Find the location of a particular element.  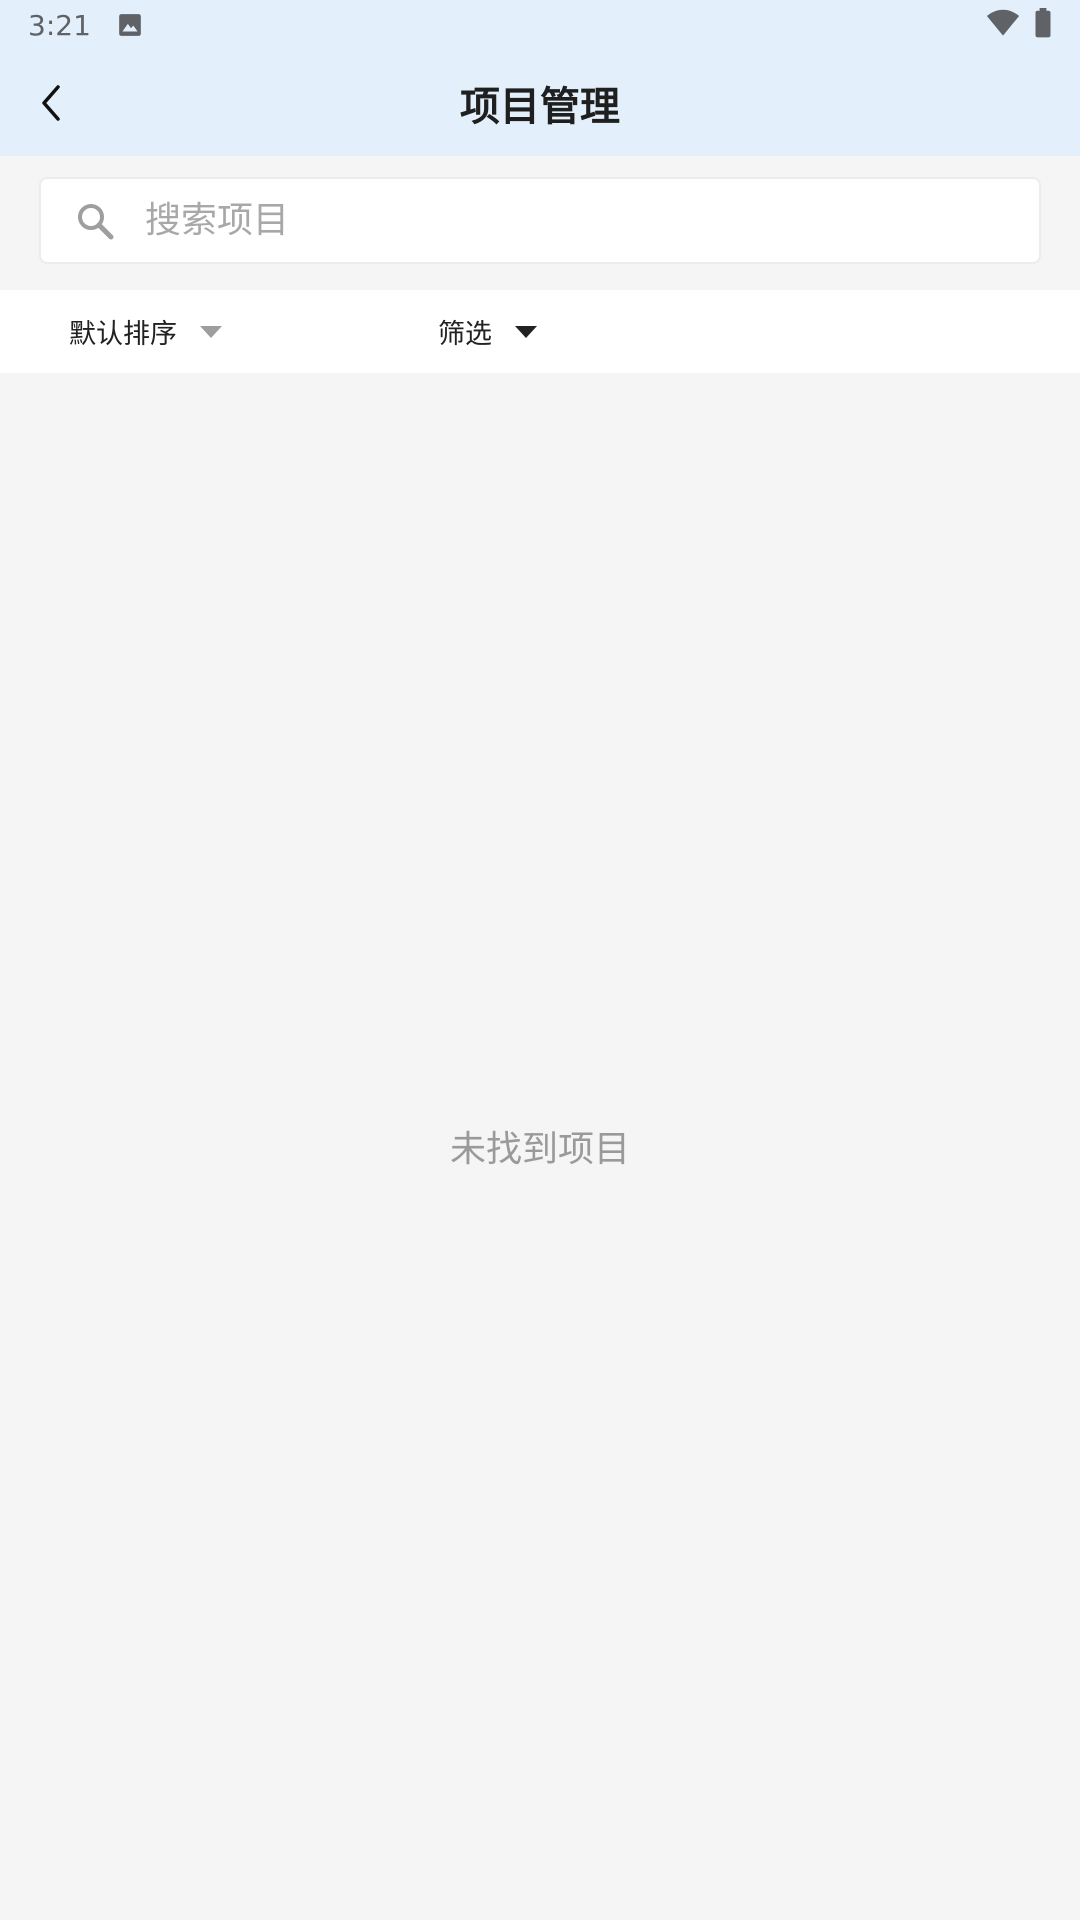

status-icons is located at coordinates (1019, 25).